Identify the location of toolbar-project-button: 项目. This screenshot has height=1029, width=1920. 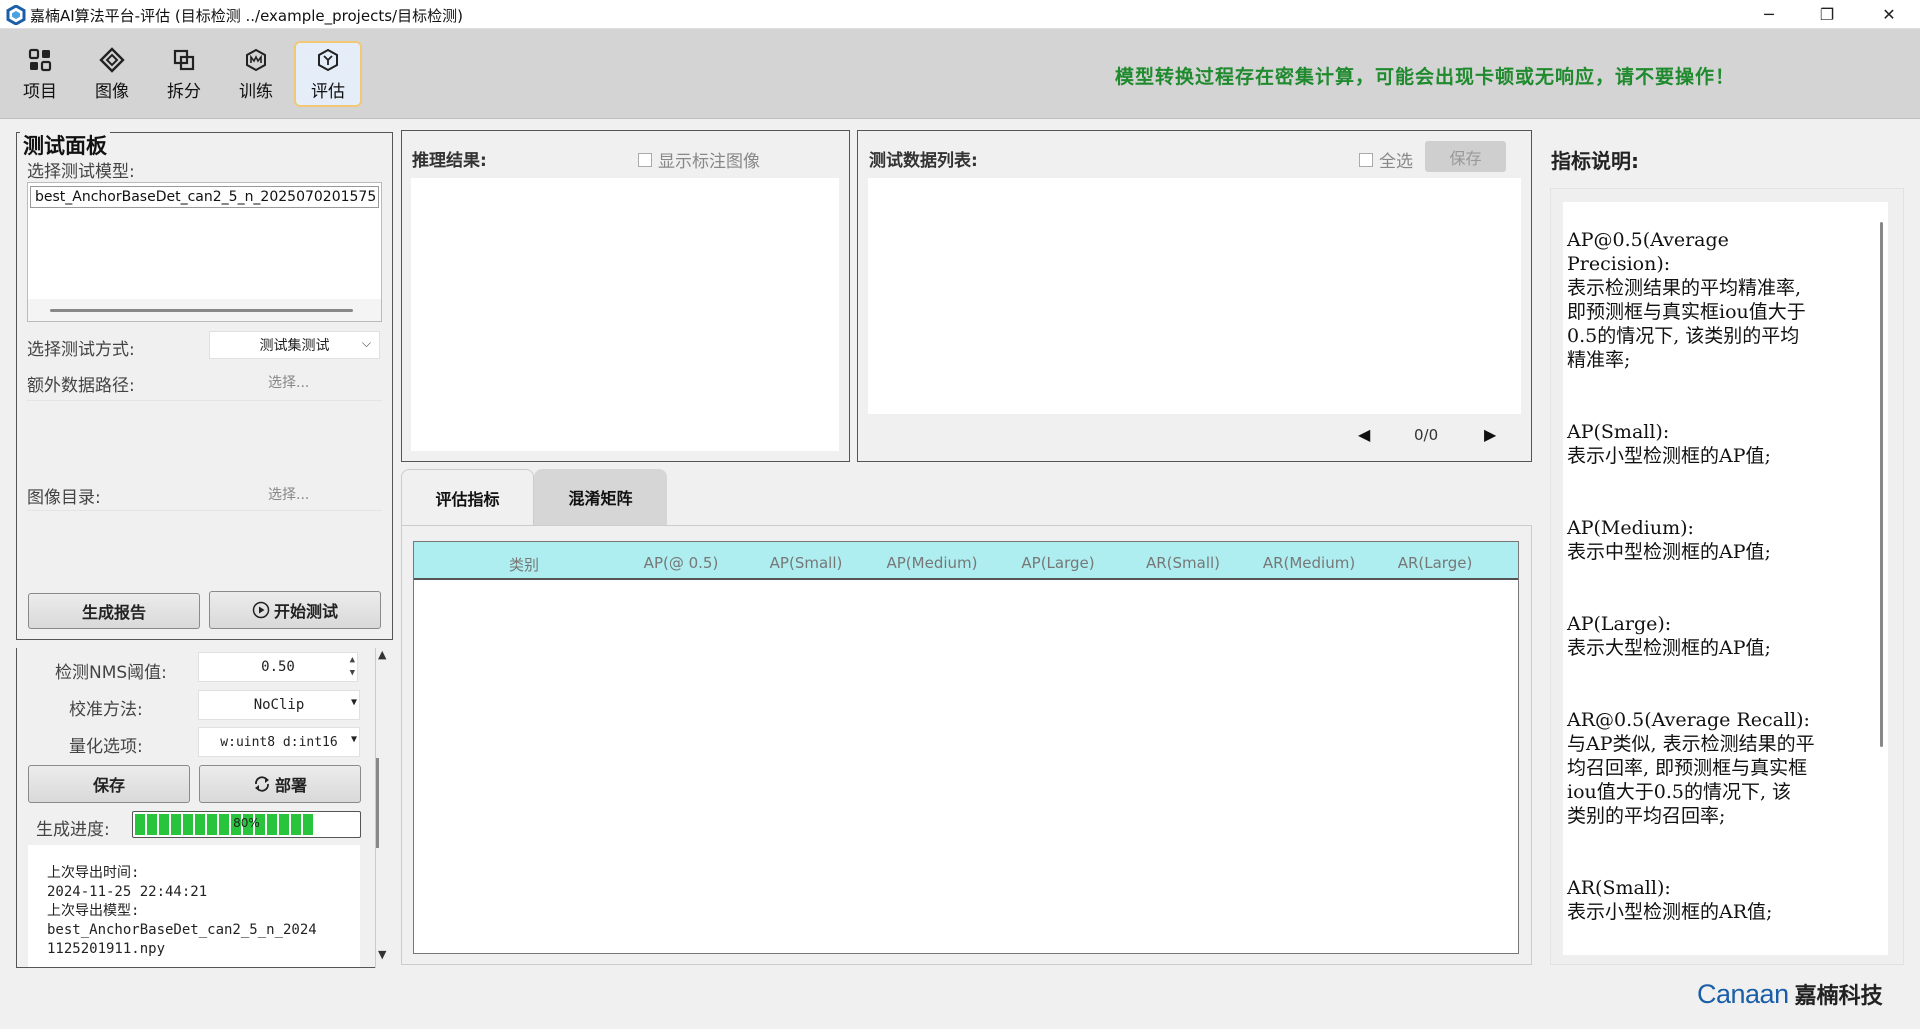
(40, 74).